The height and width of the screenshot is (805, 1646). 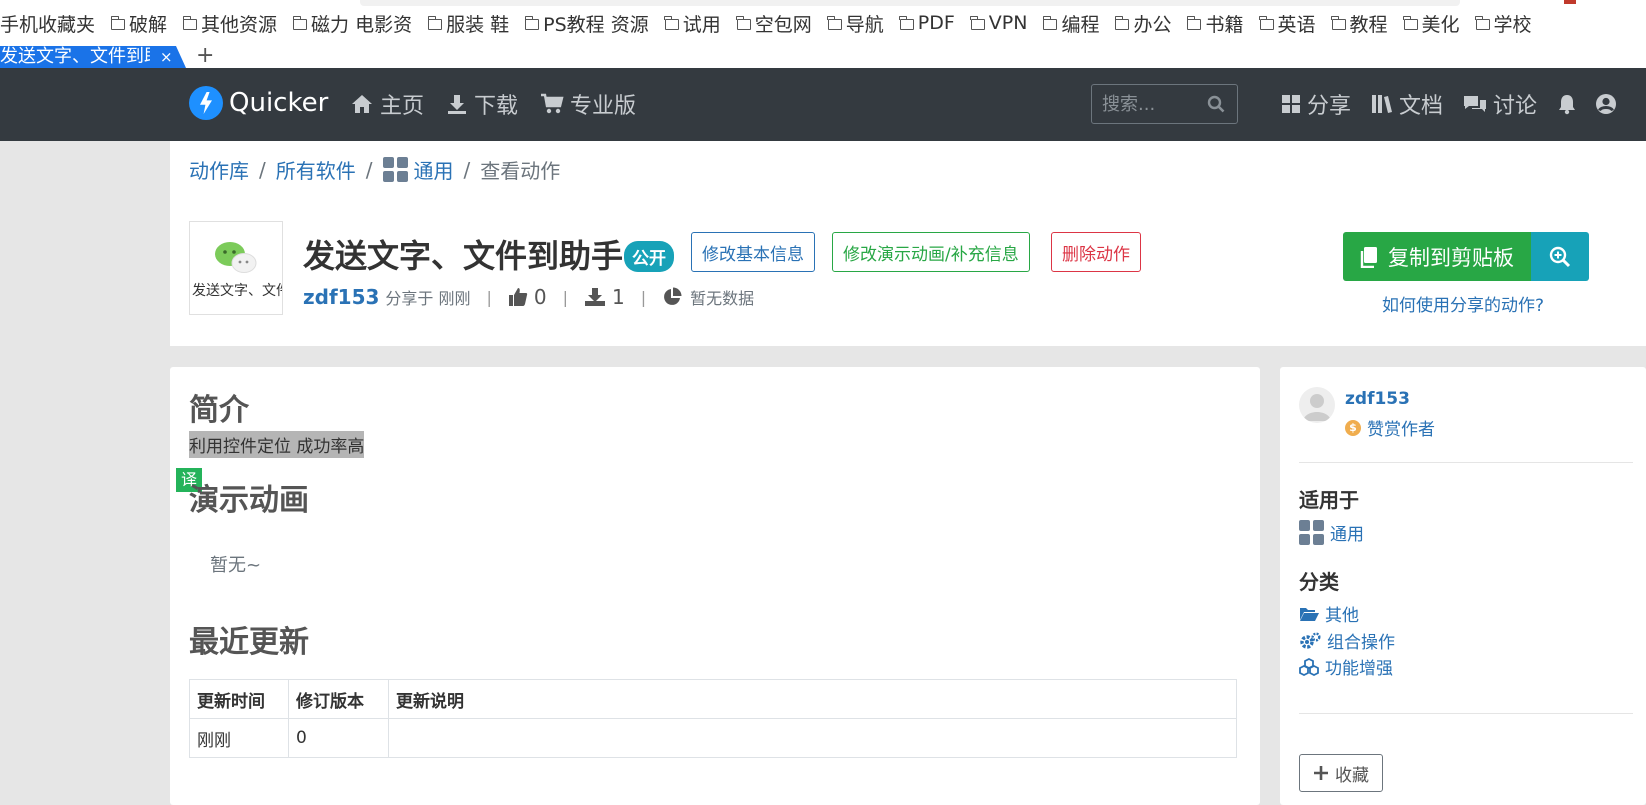 I want to click on bookmark-item: 办公, so click(x=1143, y=23).